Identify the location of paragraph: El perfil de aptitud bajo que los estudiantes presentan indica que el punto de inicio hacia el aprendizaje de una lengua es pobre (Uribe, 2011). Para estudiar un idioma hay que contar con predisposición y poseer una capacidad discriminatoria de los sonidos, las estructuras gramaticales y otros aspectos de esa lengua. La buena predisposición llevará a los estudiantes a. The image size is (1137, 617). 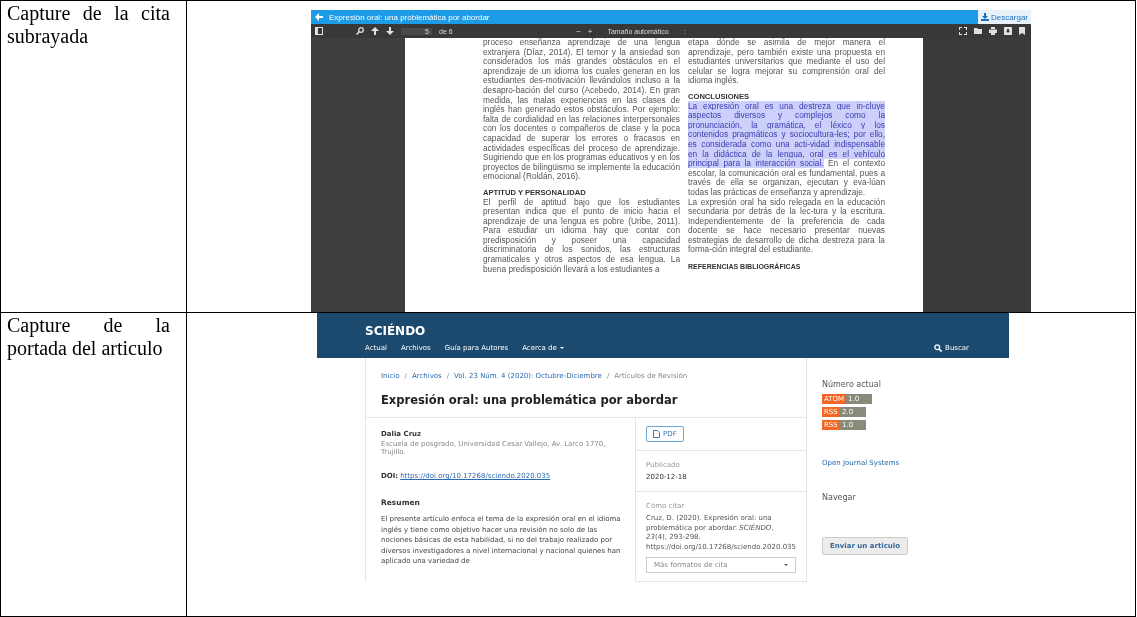
(581, 236).